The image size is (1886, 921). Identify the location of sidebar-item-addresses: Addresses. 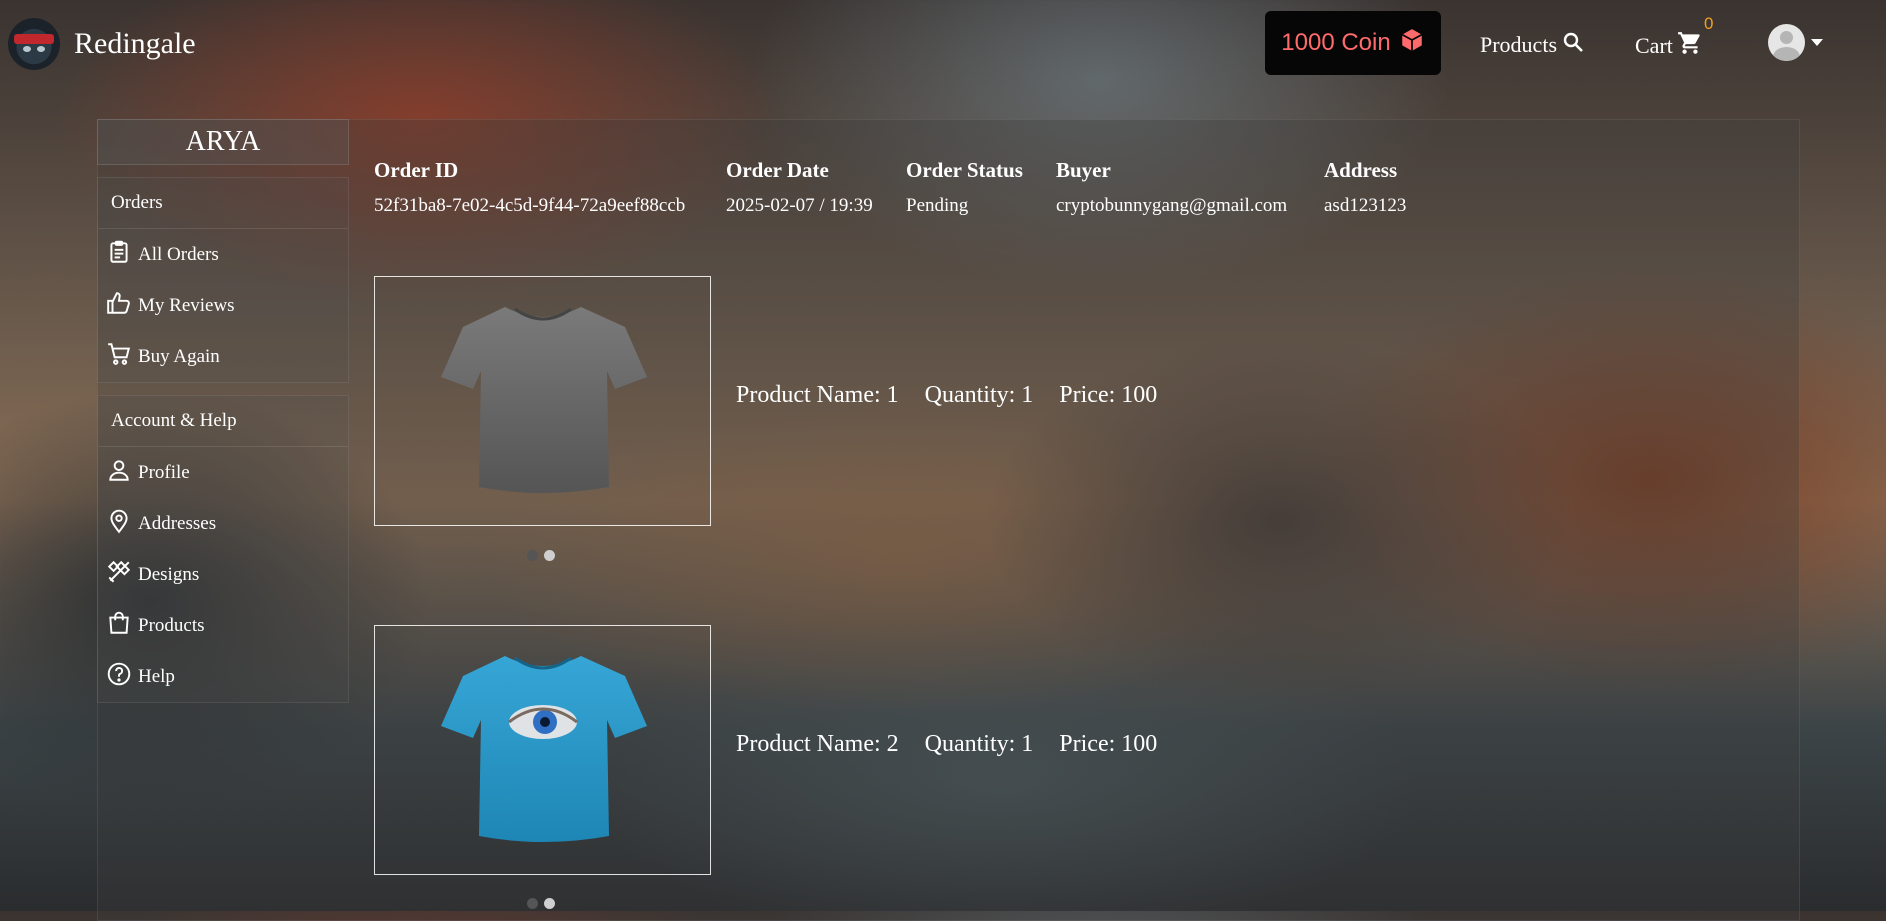
(223, 523).